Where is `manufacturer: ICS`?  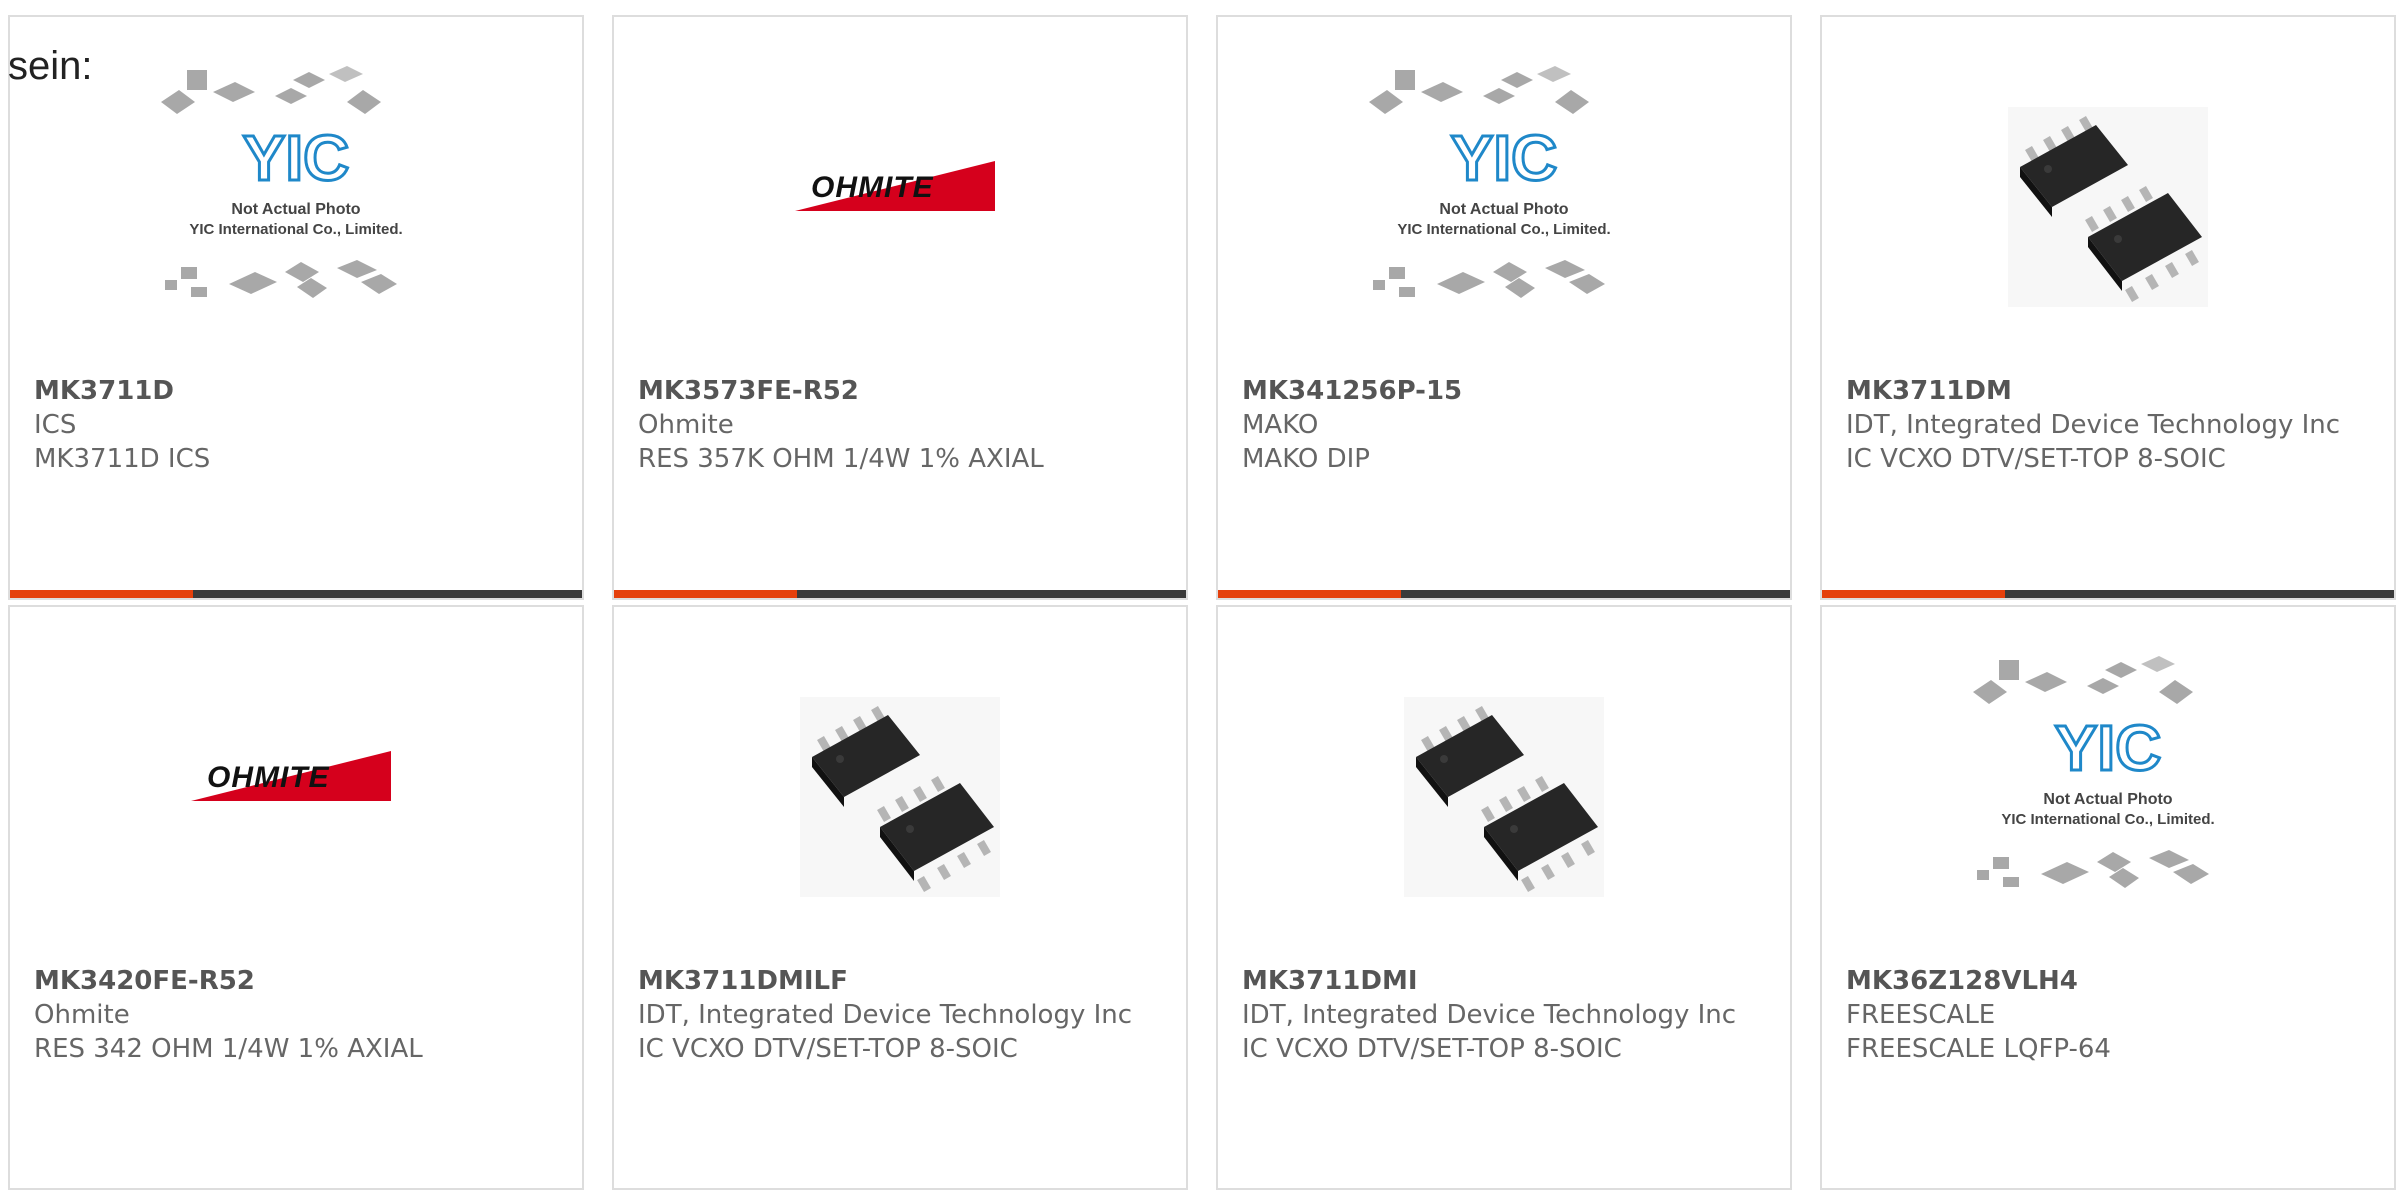
manufacturer: ICS is located at coordinates (55, 425).